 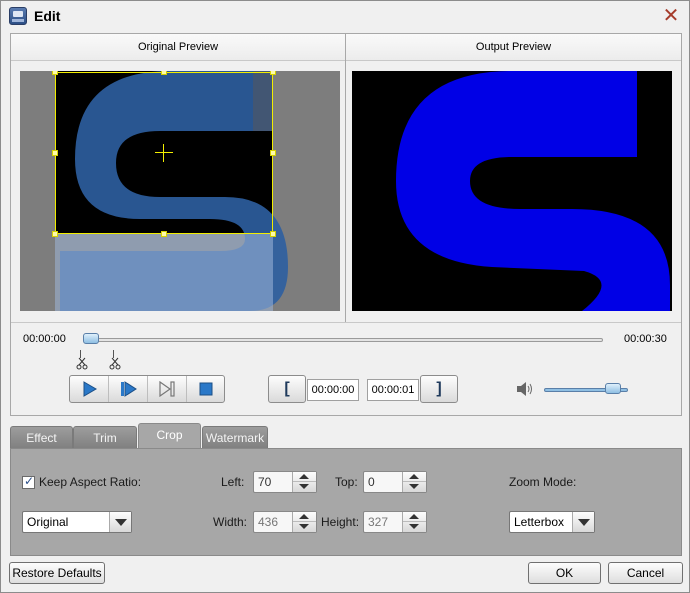 What do you see at coordinates (169, 436) in the screenshot?
I see `tab-crop: Crop` at bounding box center [169, 436].